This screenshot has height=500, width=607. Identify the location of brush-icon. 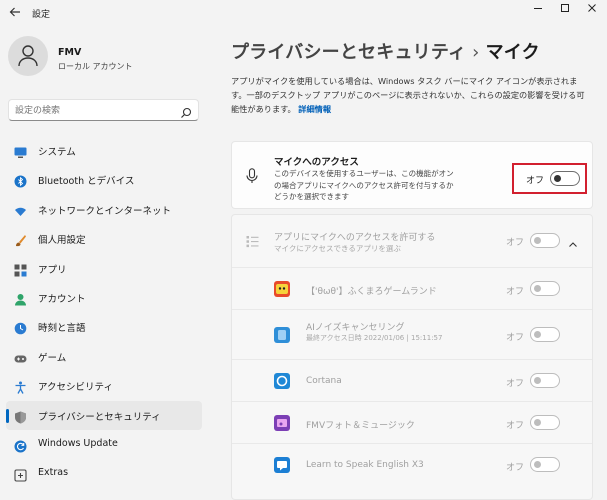
(20, 239).